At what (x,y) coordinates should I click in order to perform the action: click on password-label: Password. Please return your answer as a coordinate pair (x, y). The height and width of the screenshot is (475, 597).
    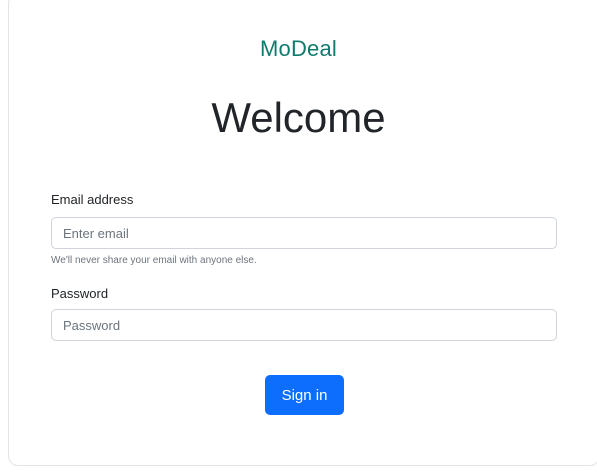
    Looking at the image, I should click on (80, 293).